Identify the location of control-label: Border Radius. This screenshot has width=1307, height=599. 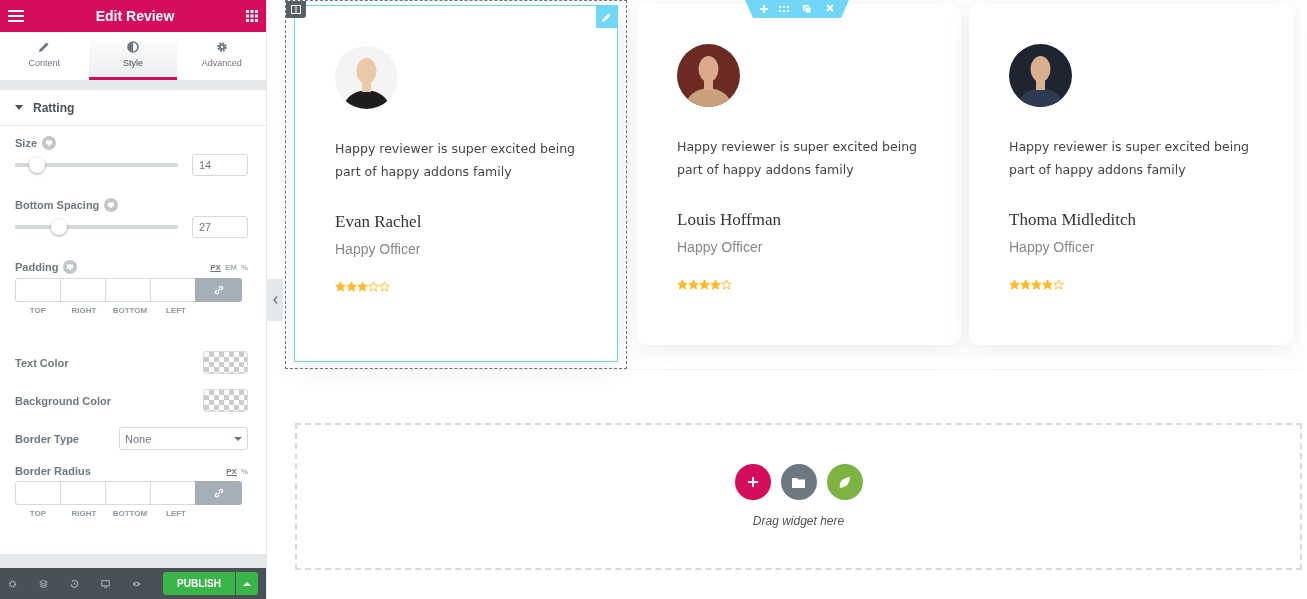
(53, 471).